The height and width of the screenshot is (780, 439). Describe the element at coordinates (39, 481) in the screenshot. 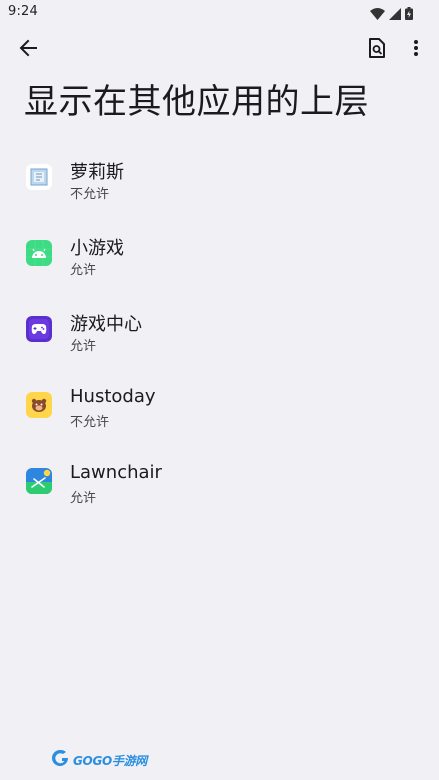

I see `lawnchair-app-icon` at that location.